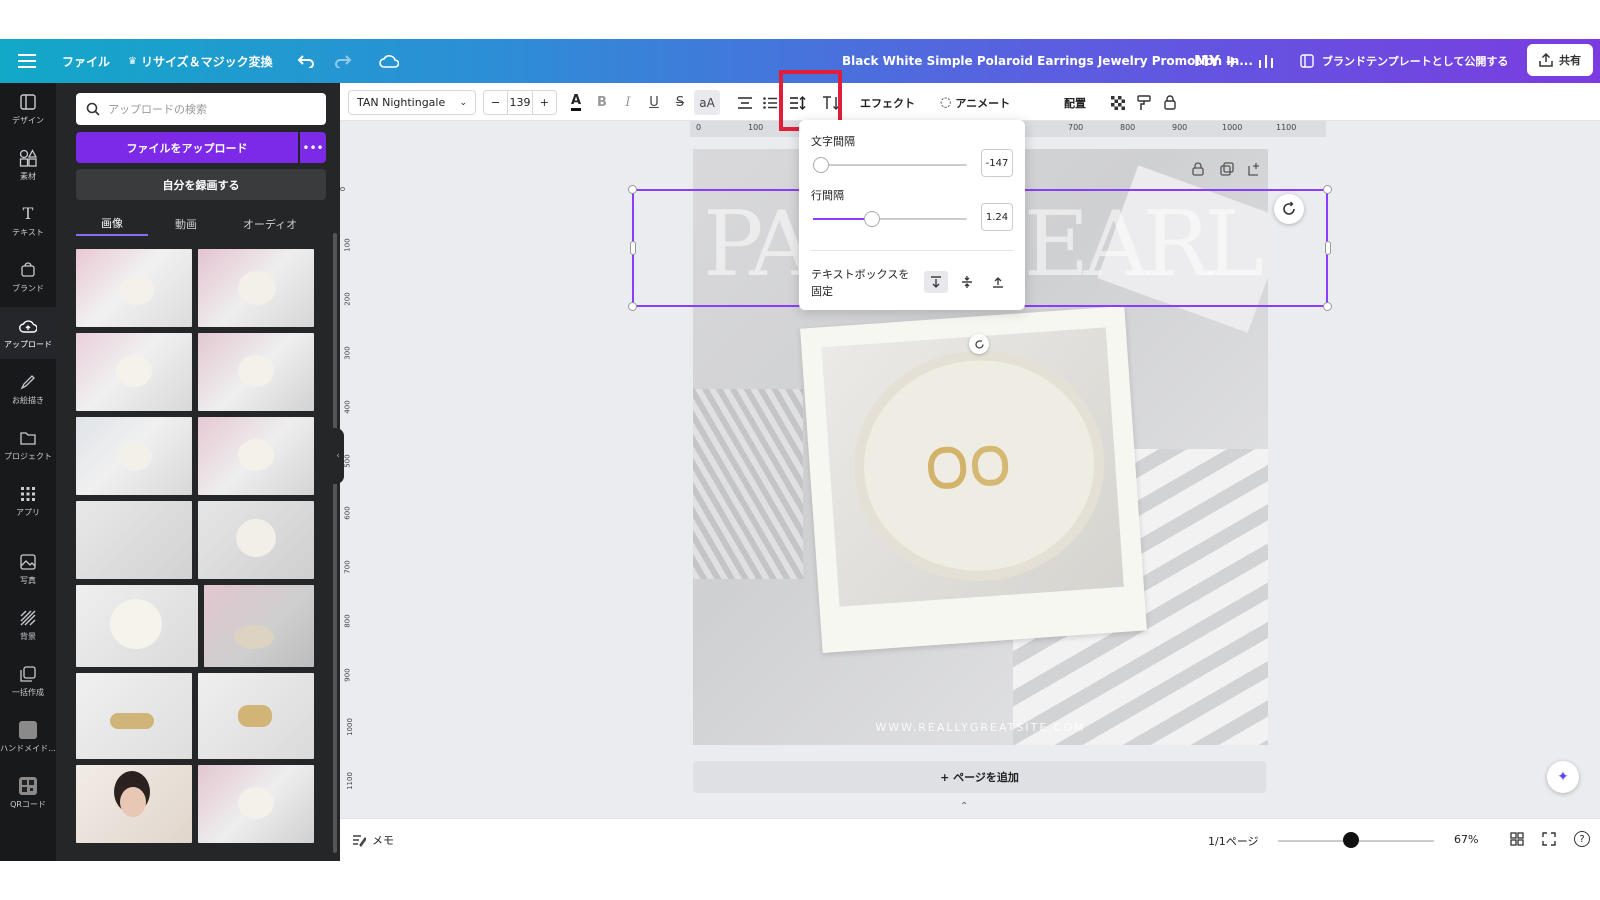 This screenshot has width=1600, height=900. Describe the element at coordinates (495, 102) in the screenshot. I see `decrease-size-button: −` at that location.